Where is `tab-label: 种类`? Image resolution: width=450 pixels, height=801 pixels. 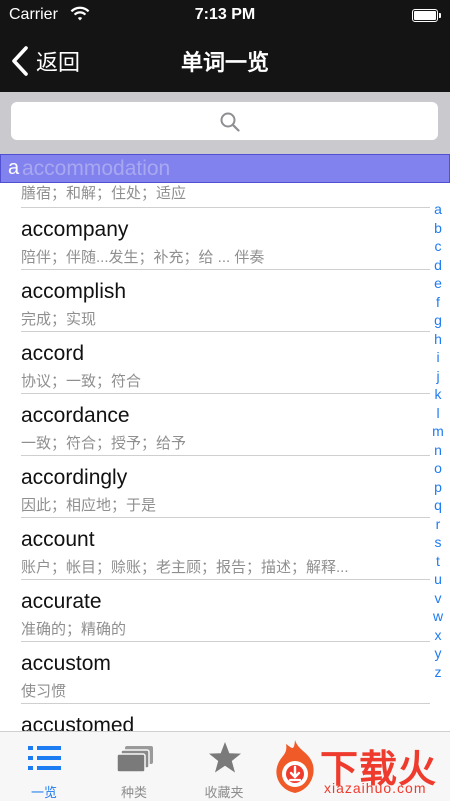 tab-label: 种类 is located at coordinates (133, 792).